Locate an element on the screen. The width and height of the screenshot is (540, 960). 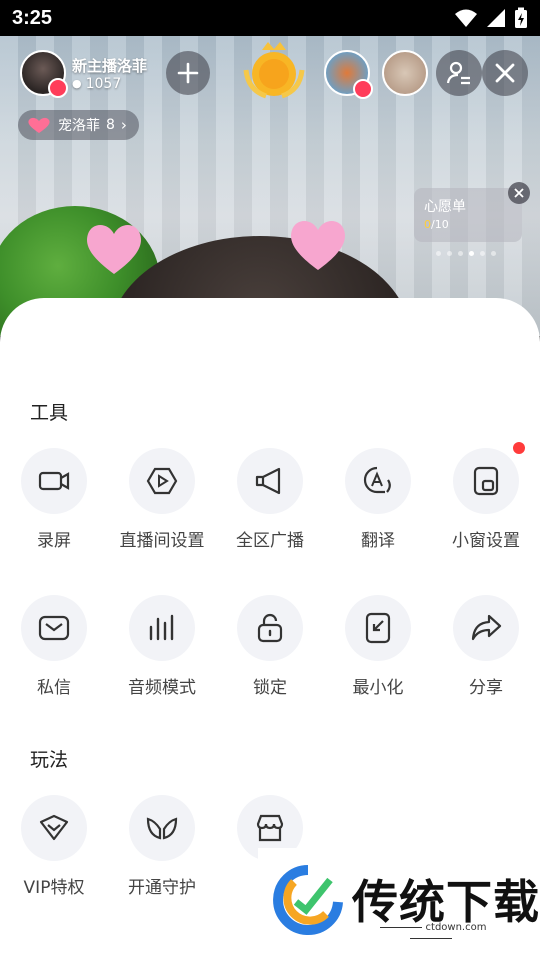
fan-heart-icon is located at coordinates (39, 125).